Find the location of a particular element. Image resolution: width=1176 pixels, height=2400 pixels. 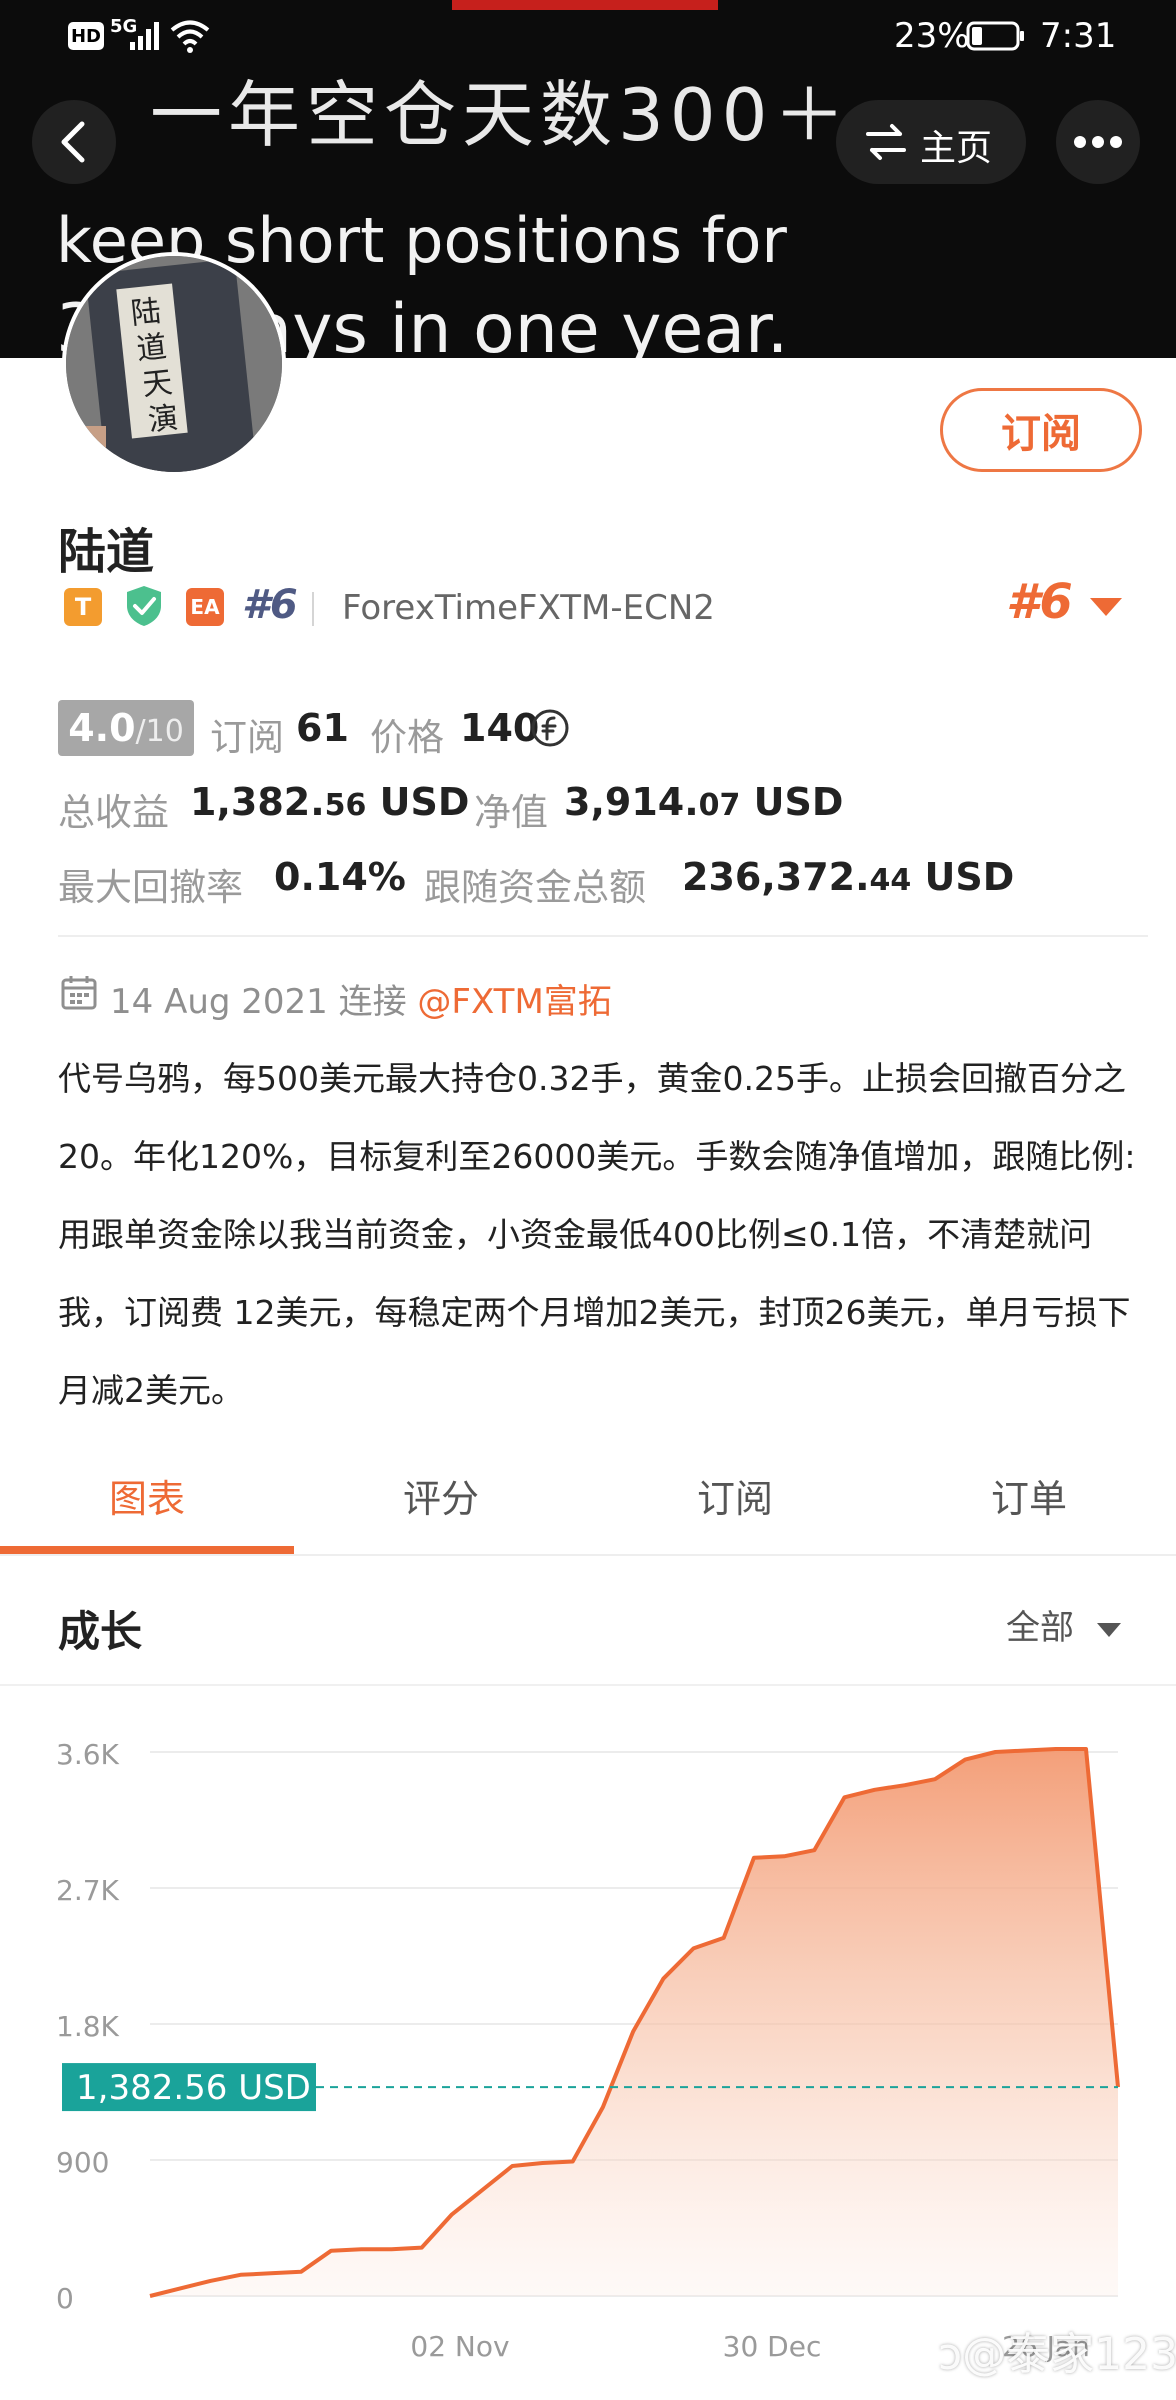

equity-value: 3,914.07 USD is located at coordinates (703, 802).